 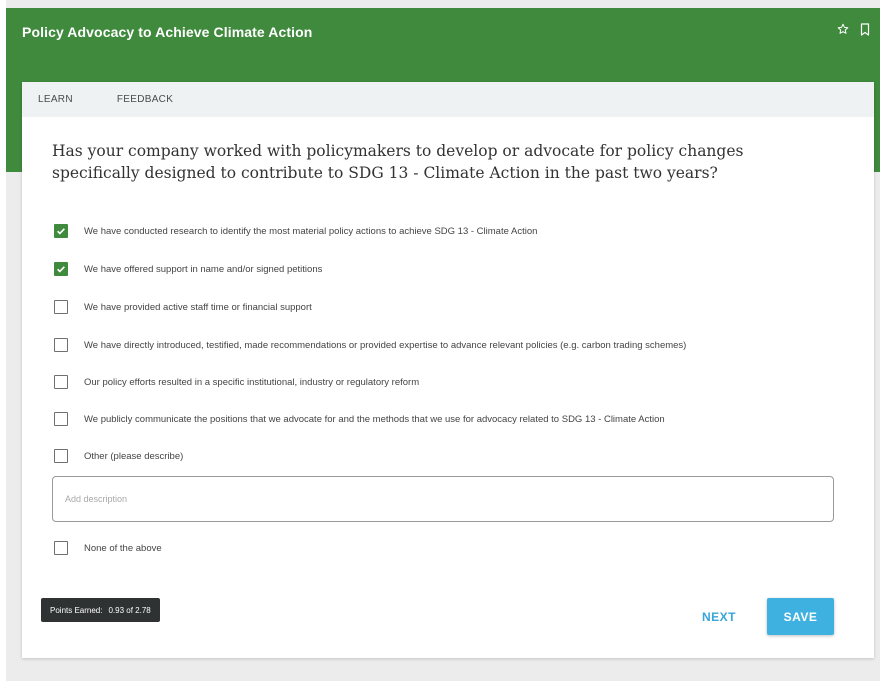 I want to click on save-button: SAVE, so click(x=800, y=616).